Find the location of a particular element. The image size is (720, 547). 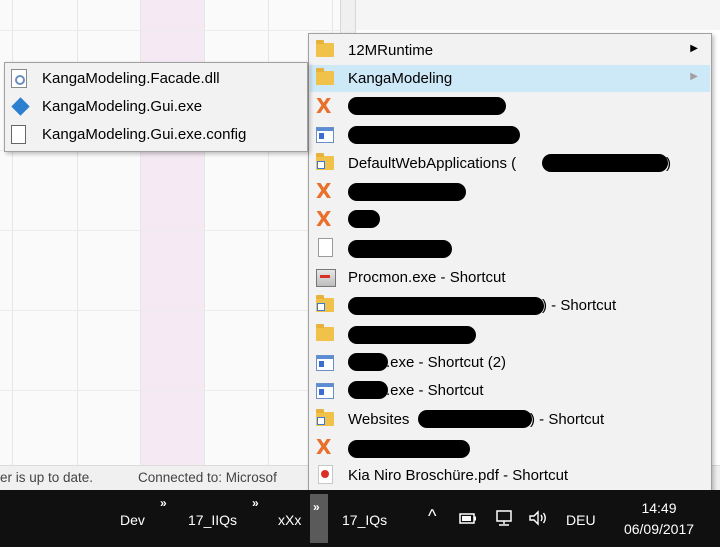

toolbar-17-iqs: 17_IQs is located at coordinates (364, 520).